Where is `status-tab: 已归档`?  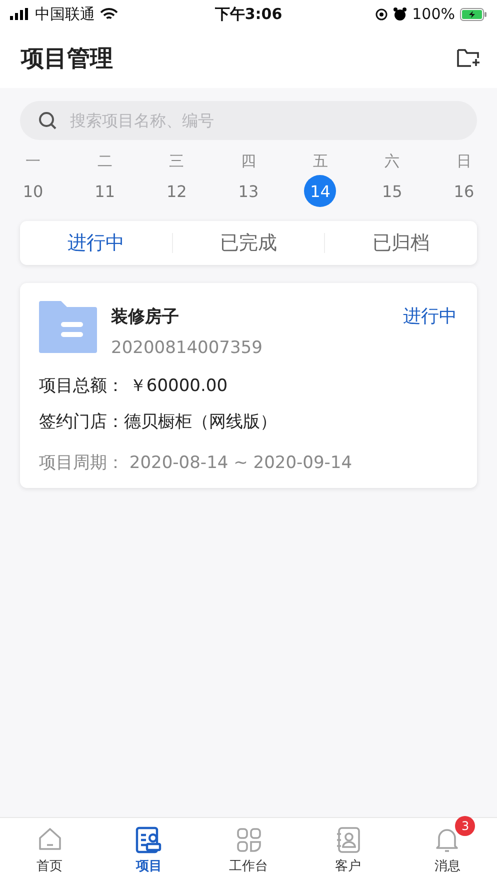
status-tab: 已归档 is located at coordinates (401, 243).